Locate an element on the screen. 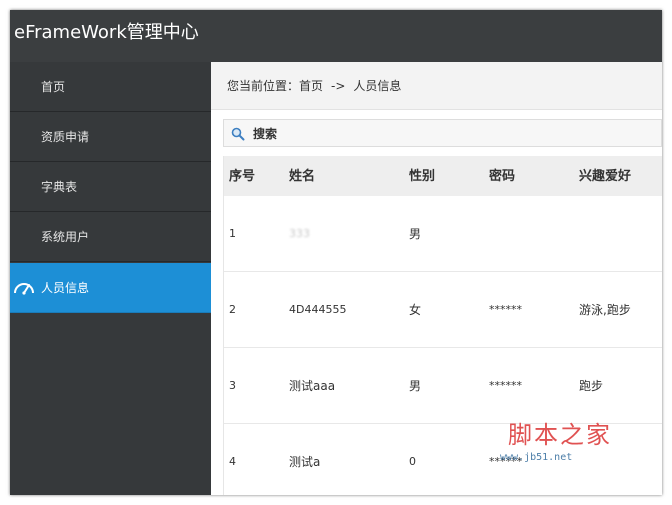 Image resolution: width=672 pixels, height=505 pixels. cell-hobby: 游泳,跑步 is located at coordinates (605, 310).